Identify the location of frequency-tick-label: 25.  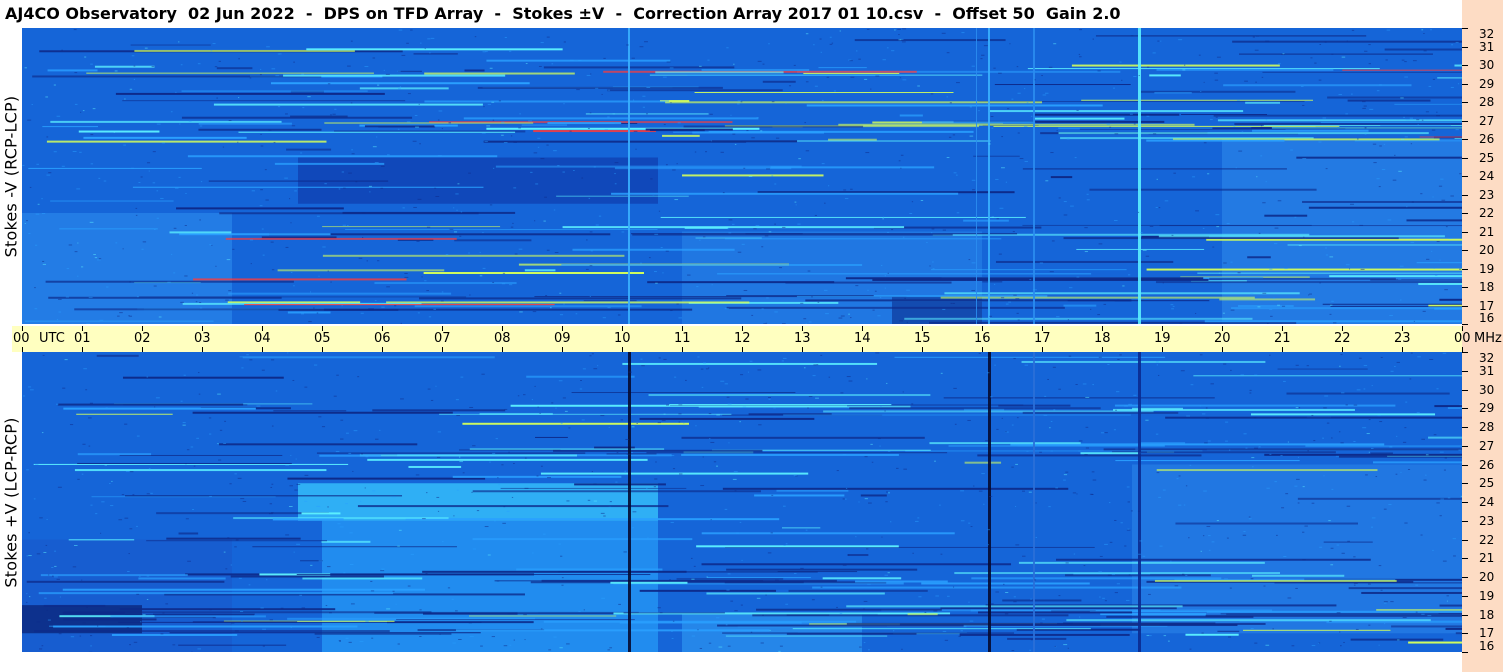
(1487, 158).